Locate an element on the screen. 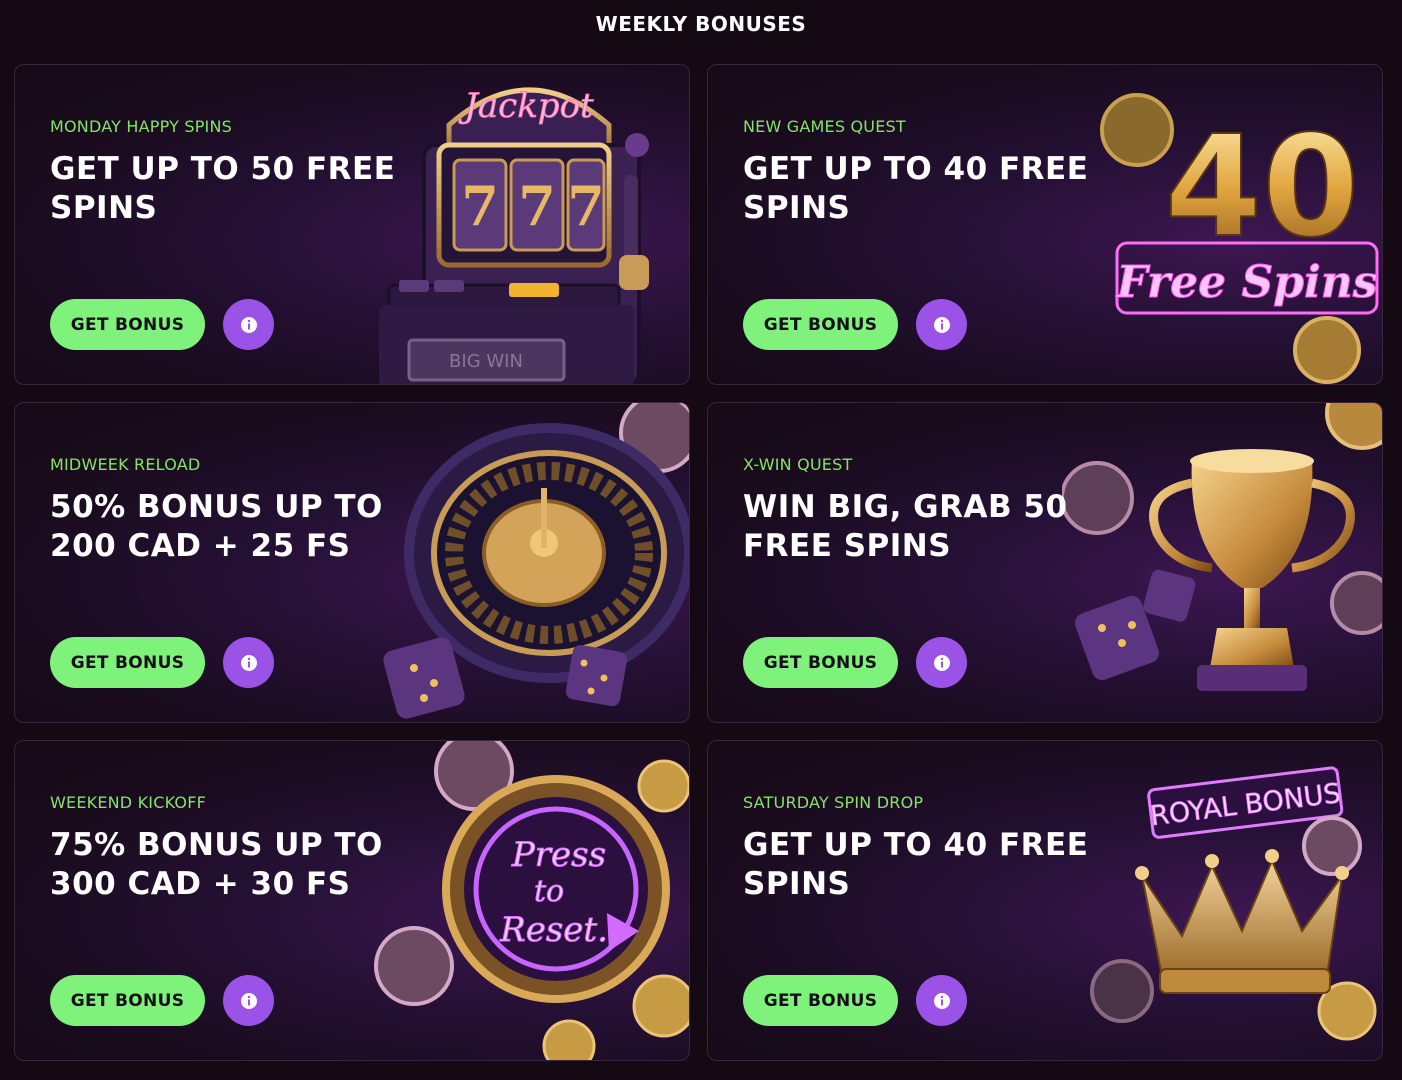  reel-2: 7 is located at coordinates (537, 206).